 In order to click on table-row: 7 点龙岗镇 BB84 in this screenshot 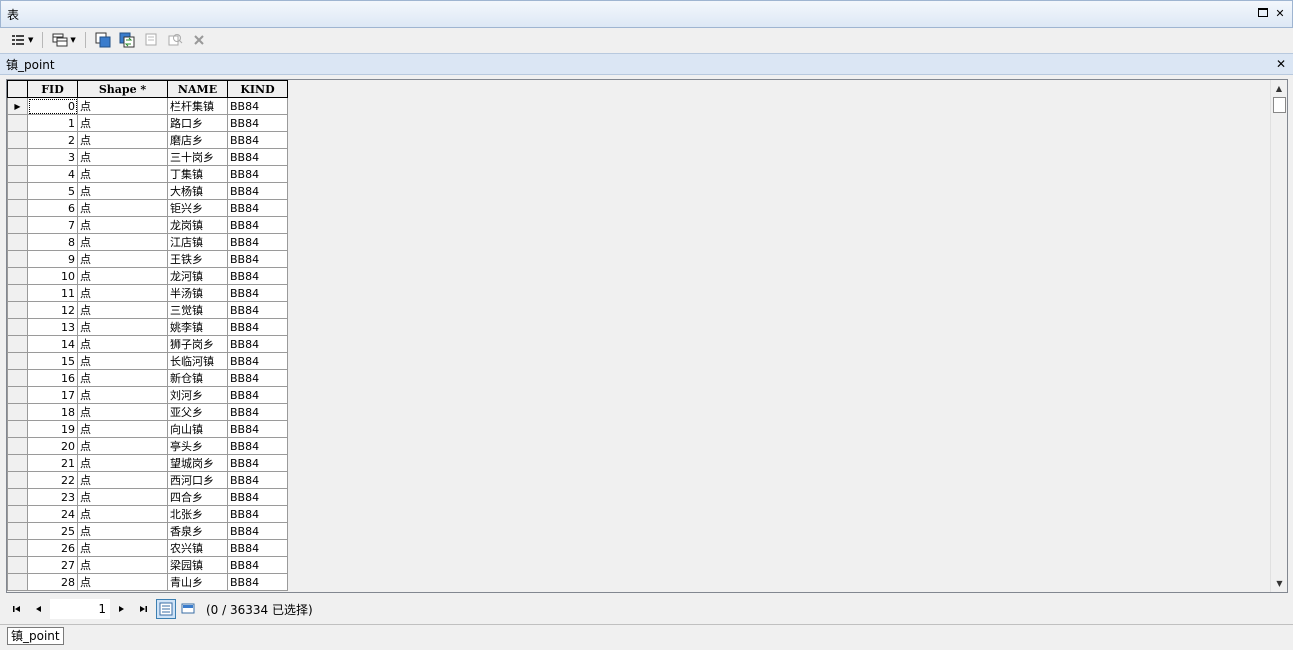, I will do `click(147, 225)`.